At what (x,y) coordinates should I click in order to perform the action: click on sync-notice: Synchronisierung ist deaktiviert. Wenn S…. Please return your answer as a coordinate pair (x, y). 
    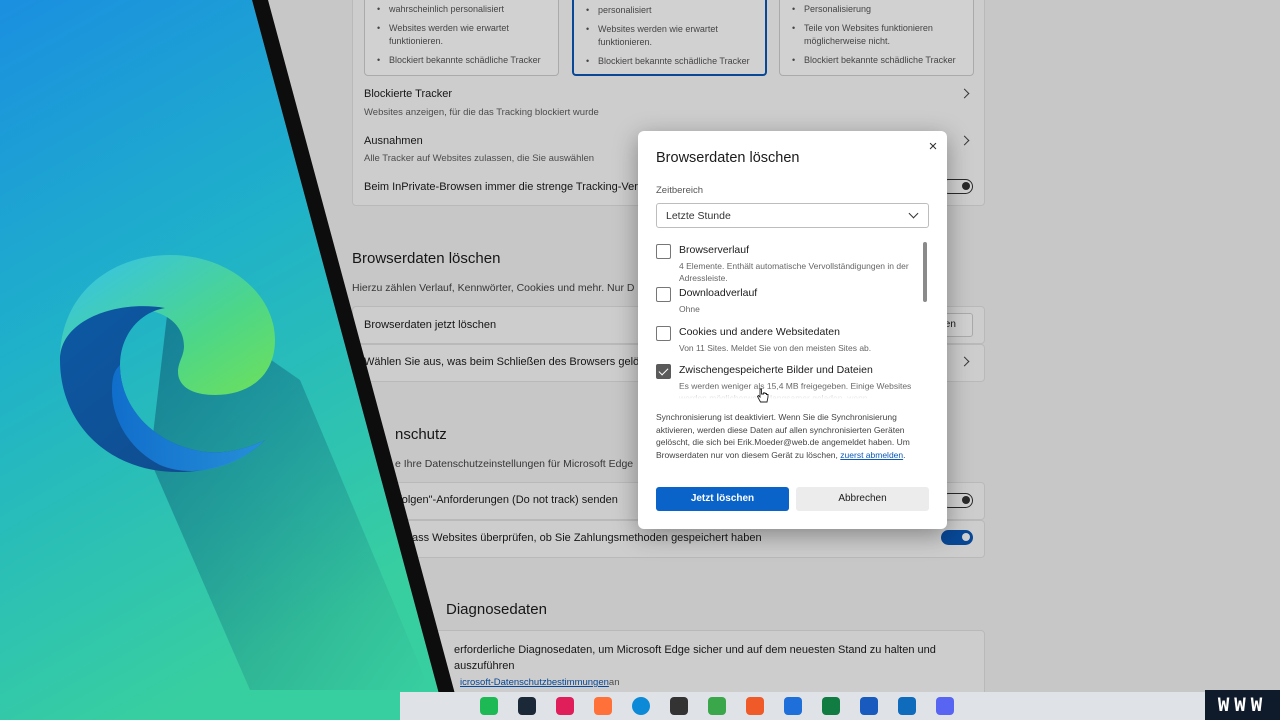
    Looking at the image, I should click on (793, 436).